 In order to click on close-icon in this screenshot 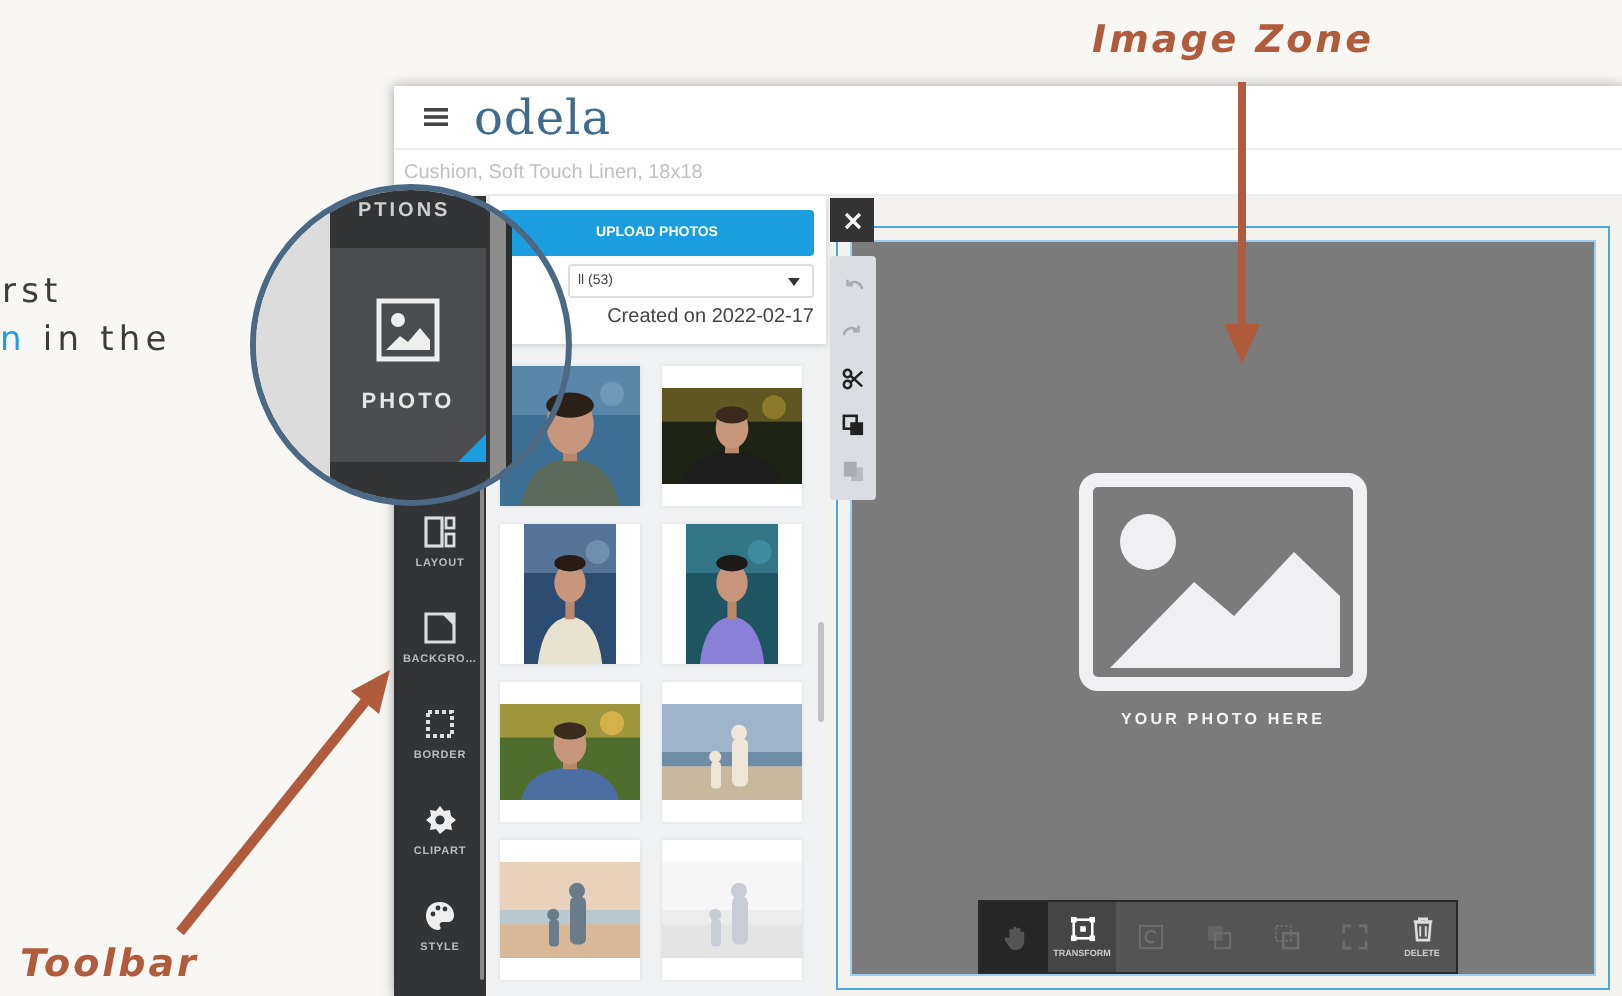, I will do `click(852, 220)`.